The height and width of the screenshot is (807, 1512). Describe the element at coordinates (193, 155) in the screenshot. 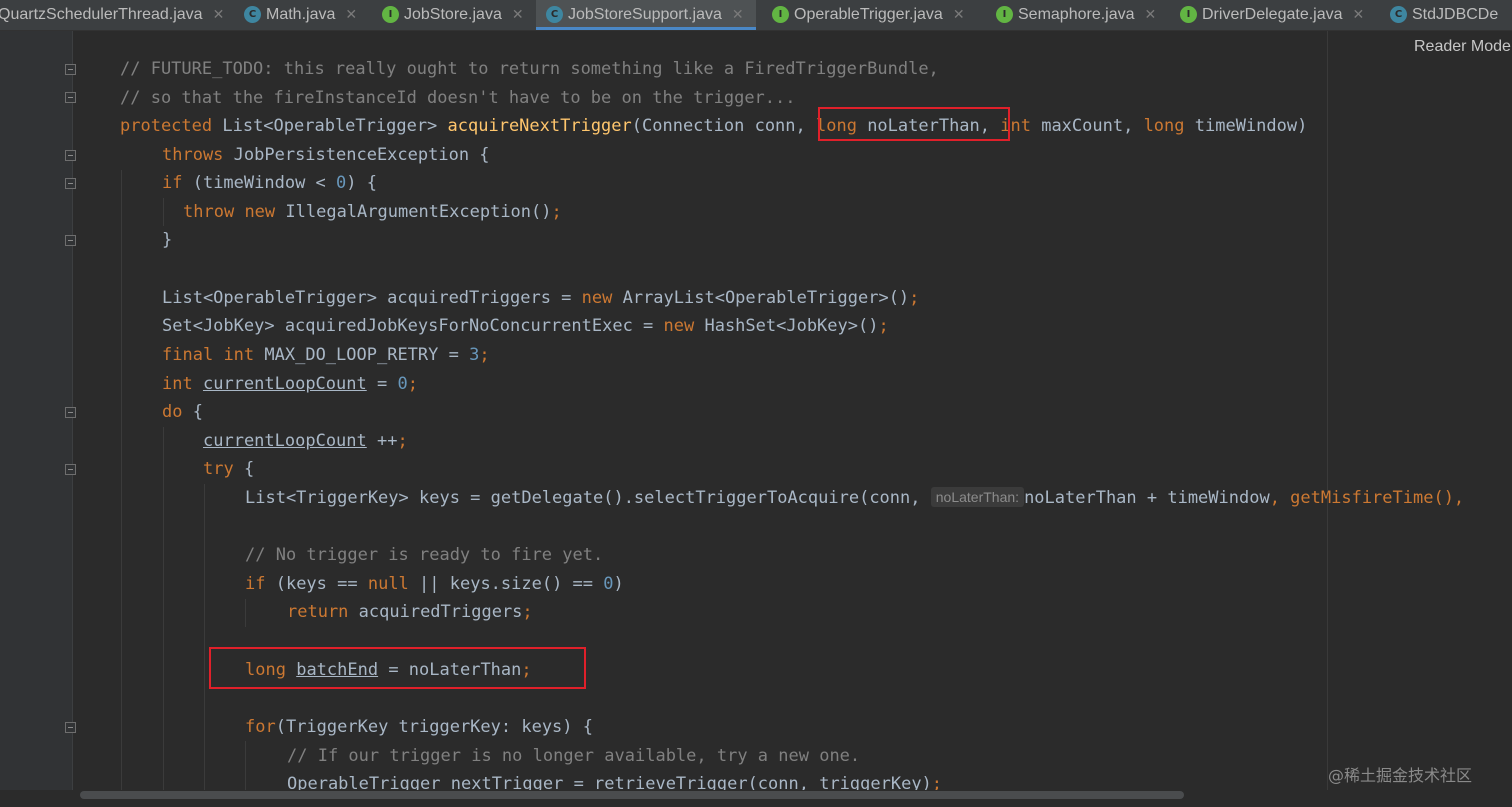

I see `keyword: throws` at that location.